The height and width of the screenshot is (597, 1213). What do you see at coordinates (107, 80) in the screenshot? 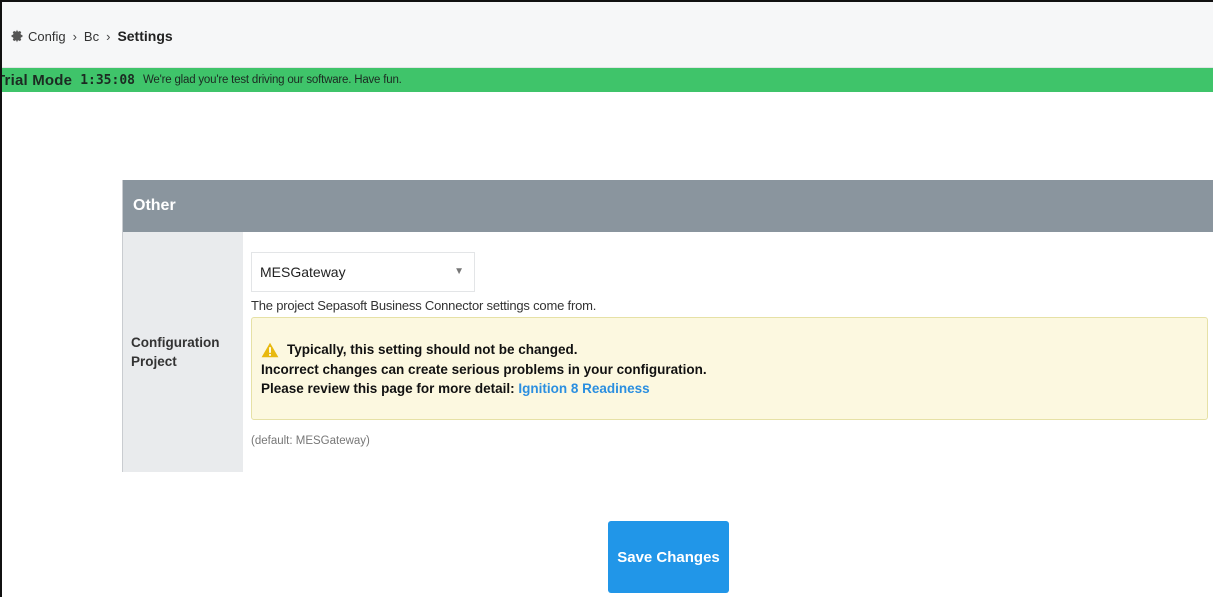
I see `trial-timer: 1:35:08` at bounding box center [107, 80].